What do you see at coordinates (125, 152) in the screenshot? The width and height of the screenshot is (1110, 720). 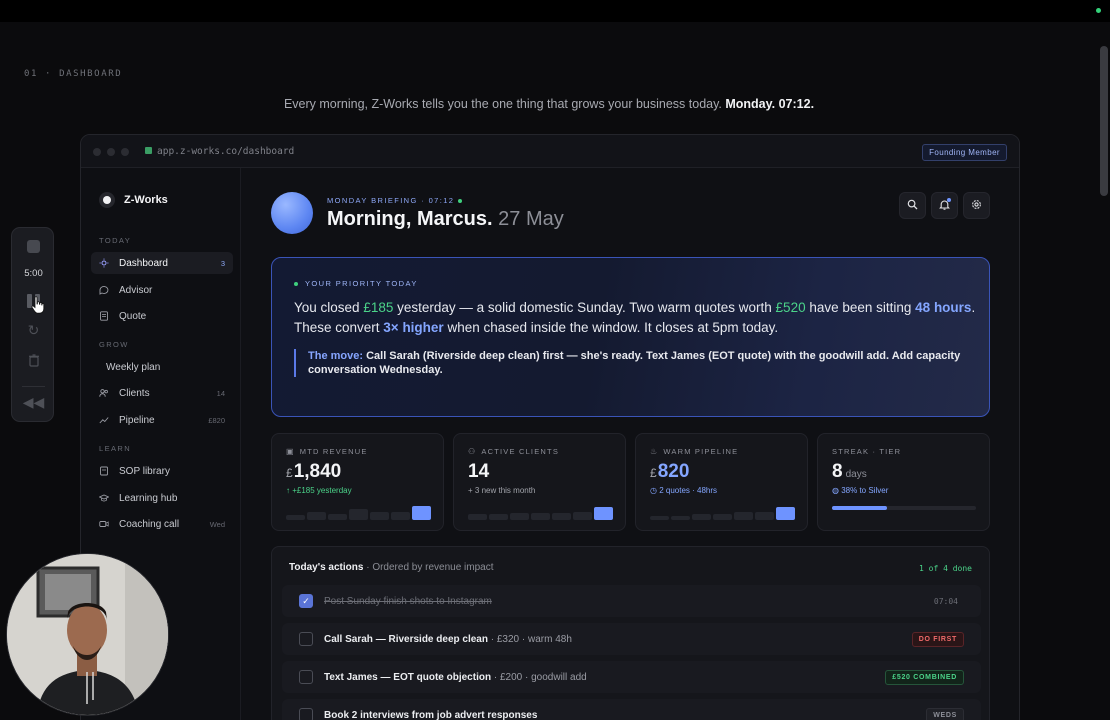 I see `window-maximize-dot` at bounding box center [125, 152].